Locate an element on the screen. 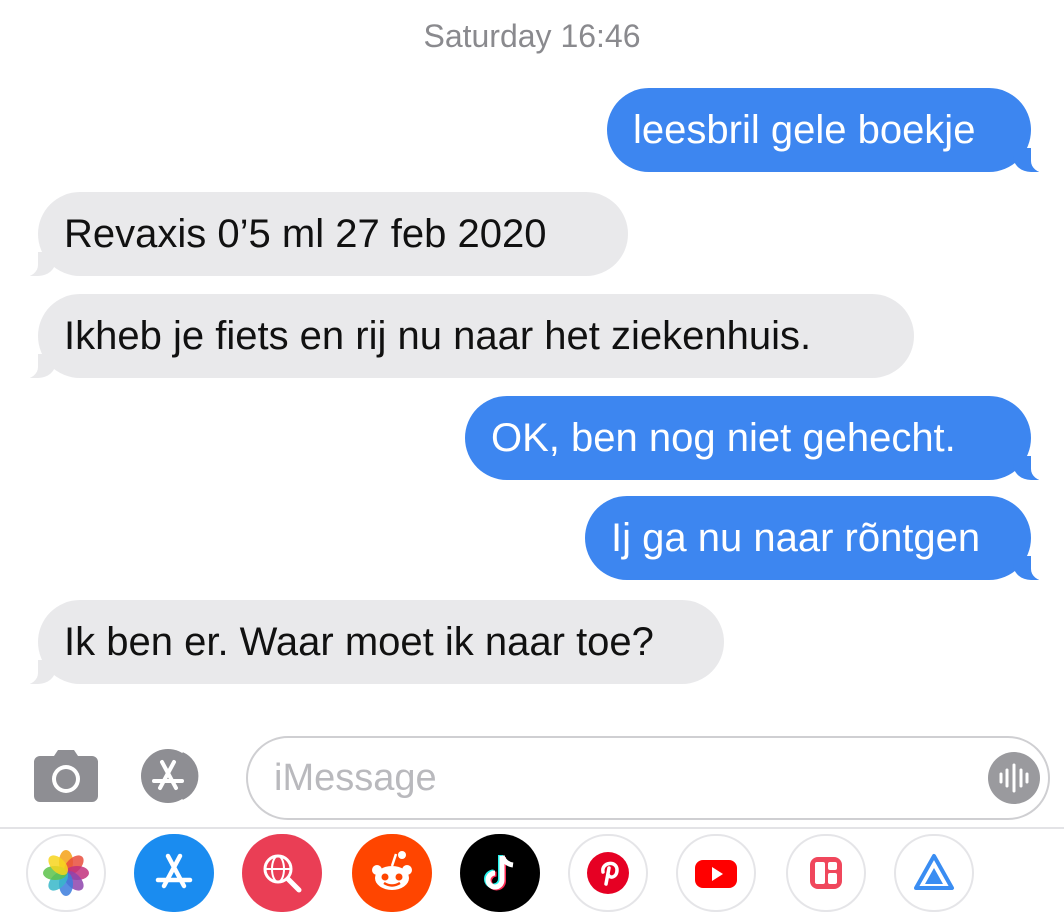  timestamp: Saturday 16:46 is located at coordinates (532, 36).